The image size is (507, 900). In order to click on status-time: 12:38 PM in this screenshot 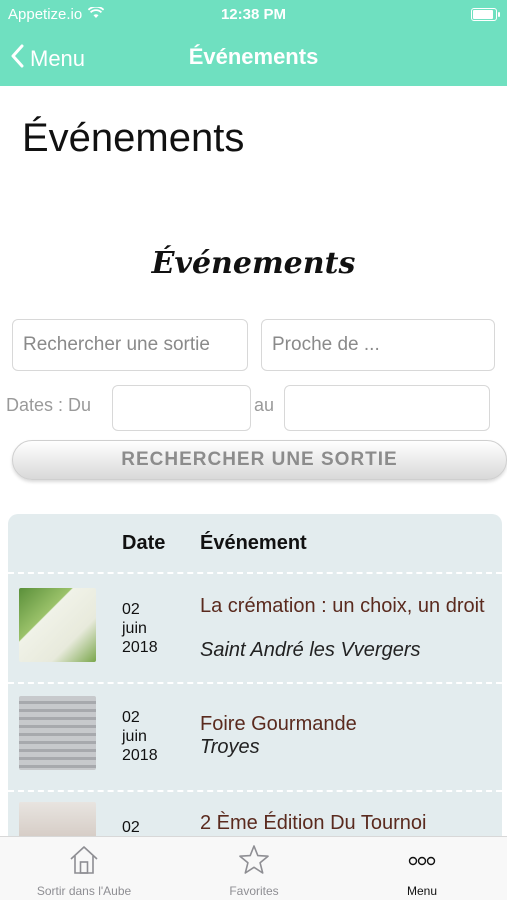, I will do `click(253, 14)`.